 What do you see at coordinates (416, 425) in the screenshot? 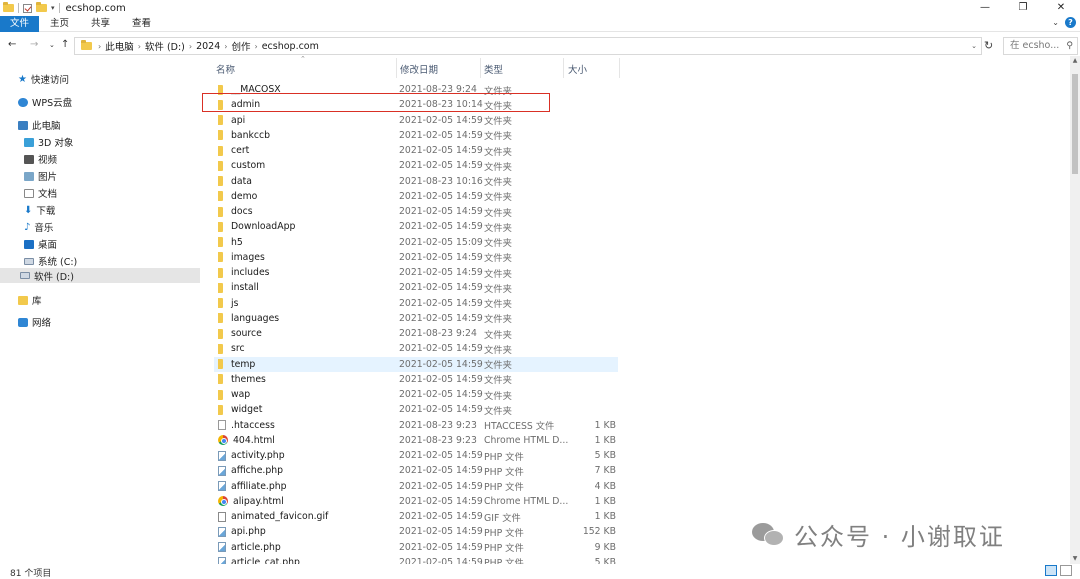
I see `file-row: .htaccess 2021-08-23 9:23 HTACCESS 文件 1 KB` at bounding box center [416, 425].